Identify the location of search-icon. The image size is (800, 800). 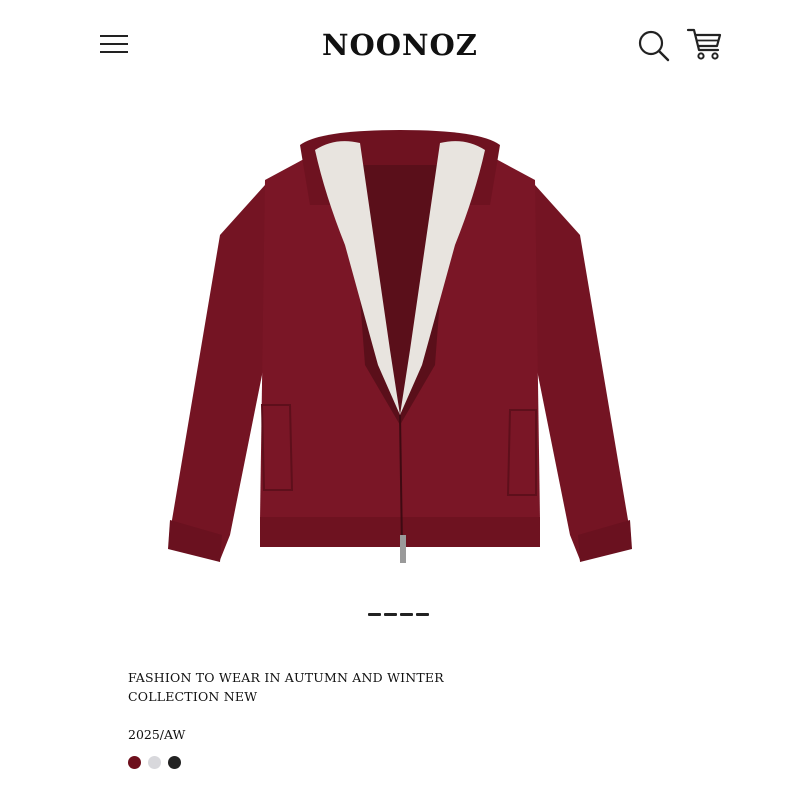
(654, 46).